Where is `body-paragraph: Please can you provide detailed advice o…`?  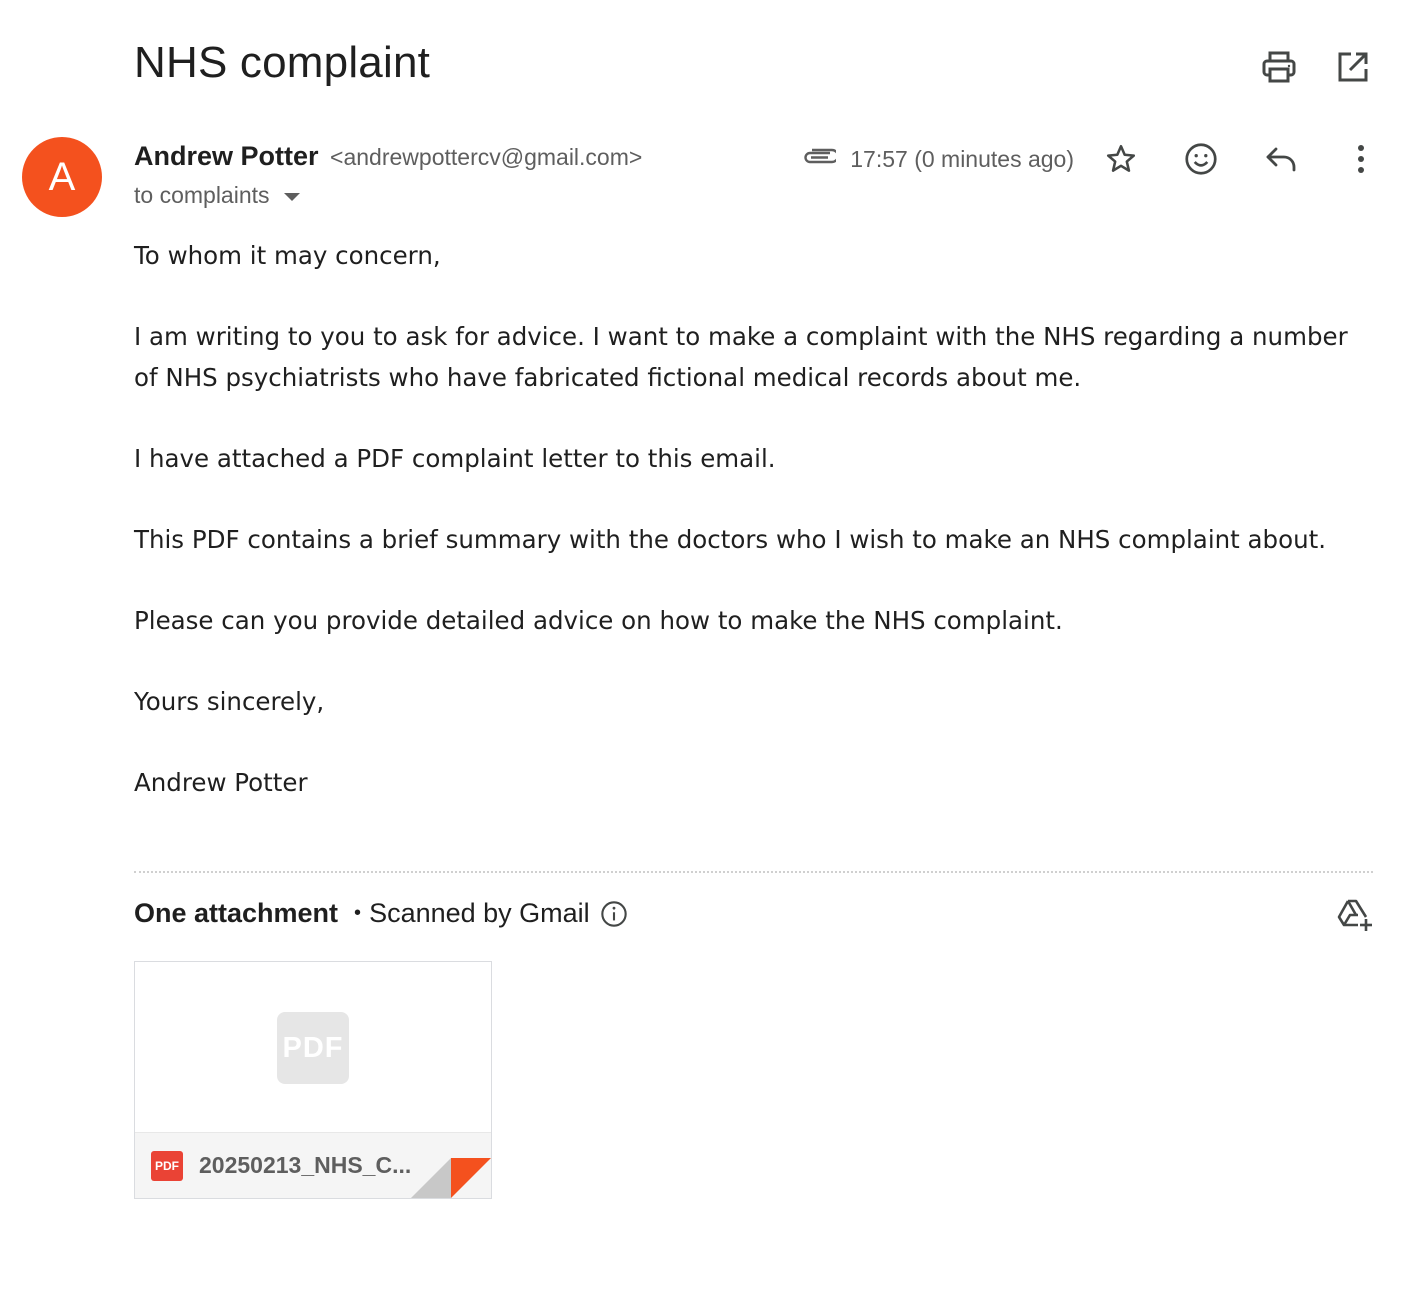 body-paragraph: Please can you provide detailed advice o… is located at coordinates (598, 620).